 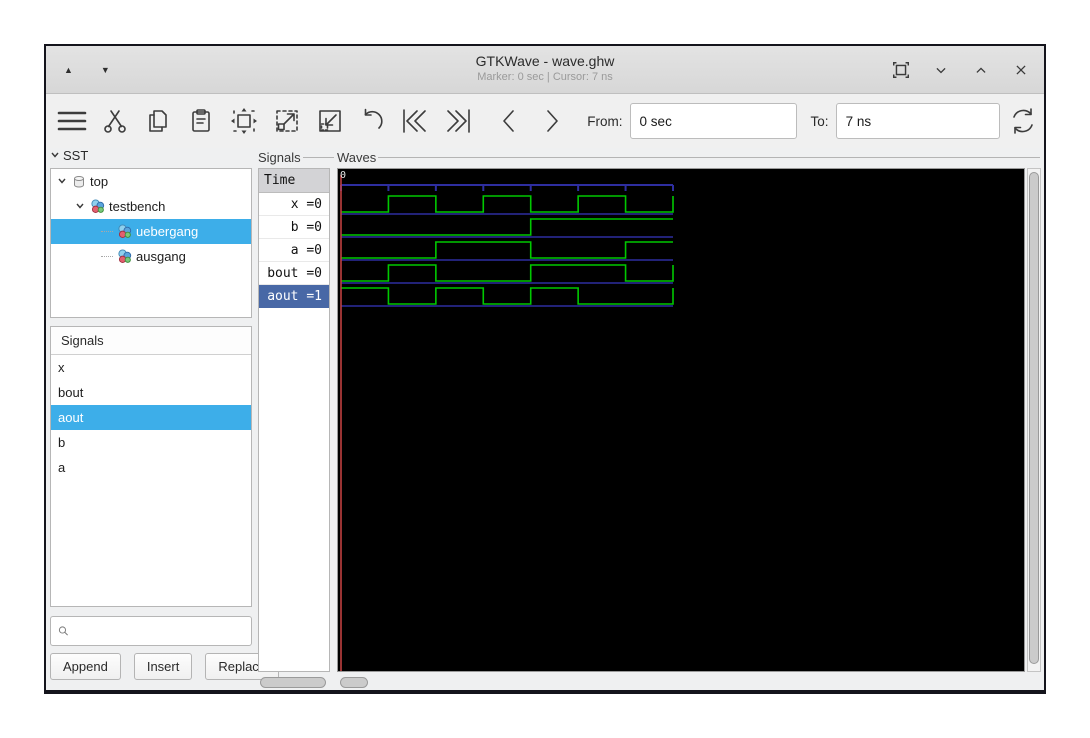 I want to click on undo-button, so click(x=373, y=121).